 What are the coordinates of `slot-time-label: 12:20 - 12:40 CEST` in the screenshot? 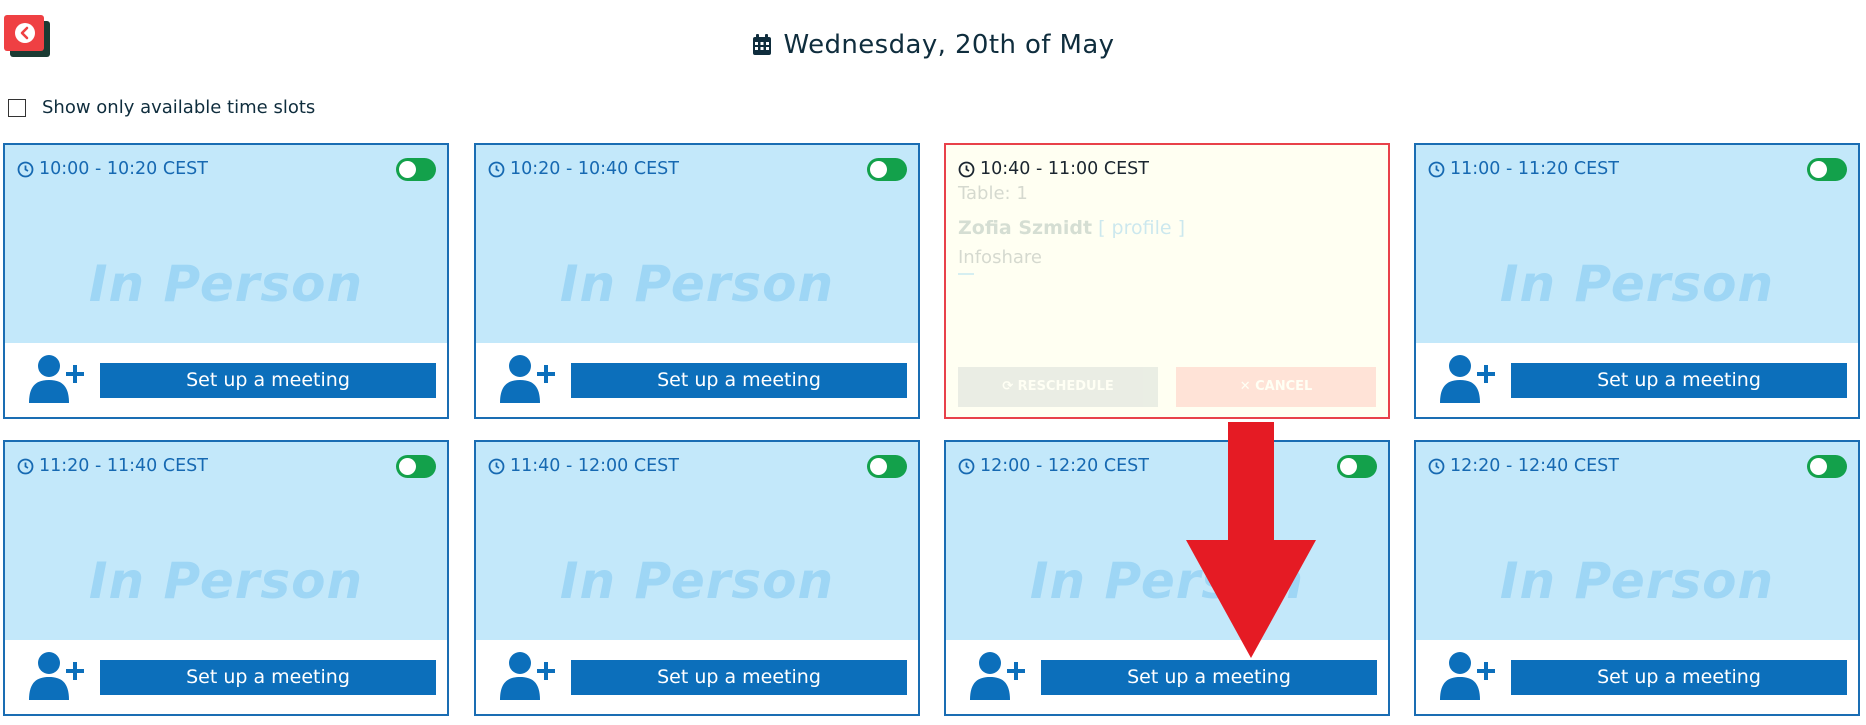 It's located at (1534, 466).